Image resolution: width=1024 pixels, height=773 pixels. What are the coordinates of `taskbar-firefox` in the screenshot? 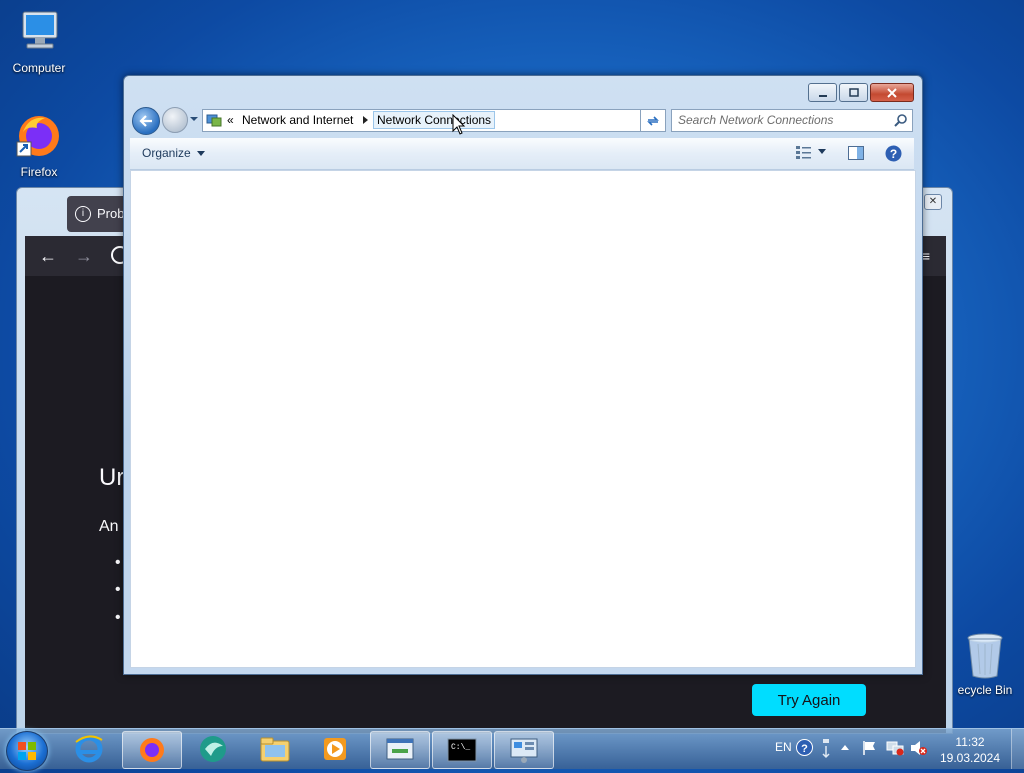 It's located at (152, 750).